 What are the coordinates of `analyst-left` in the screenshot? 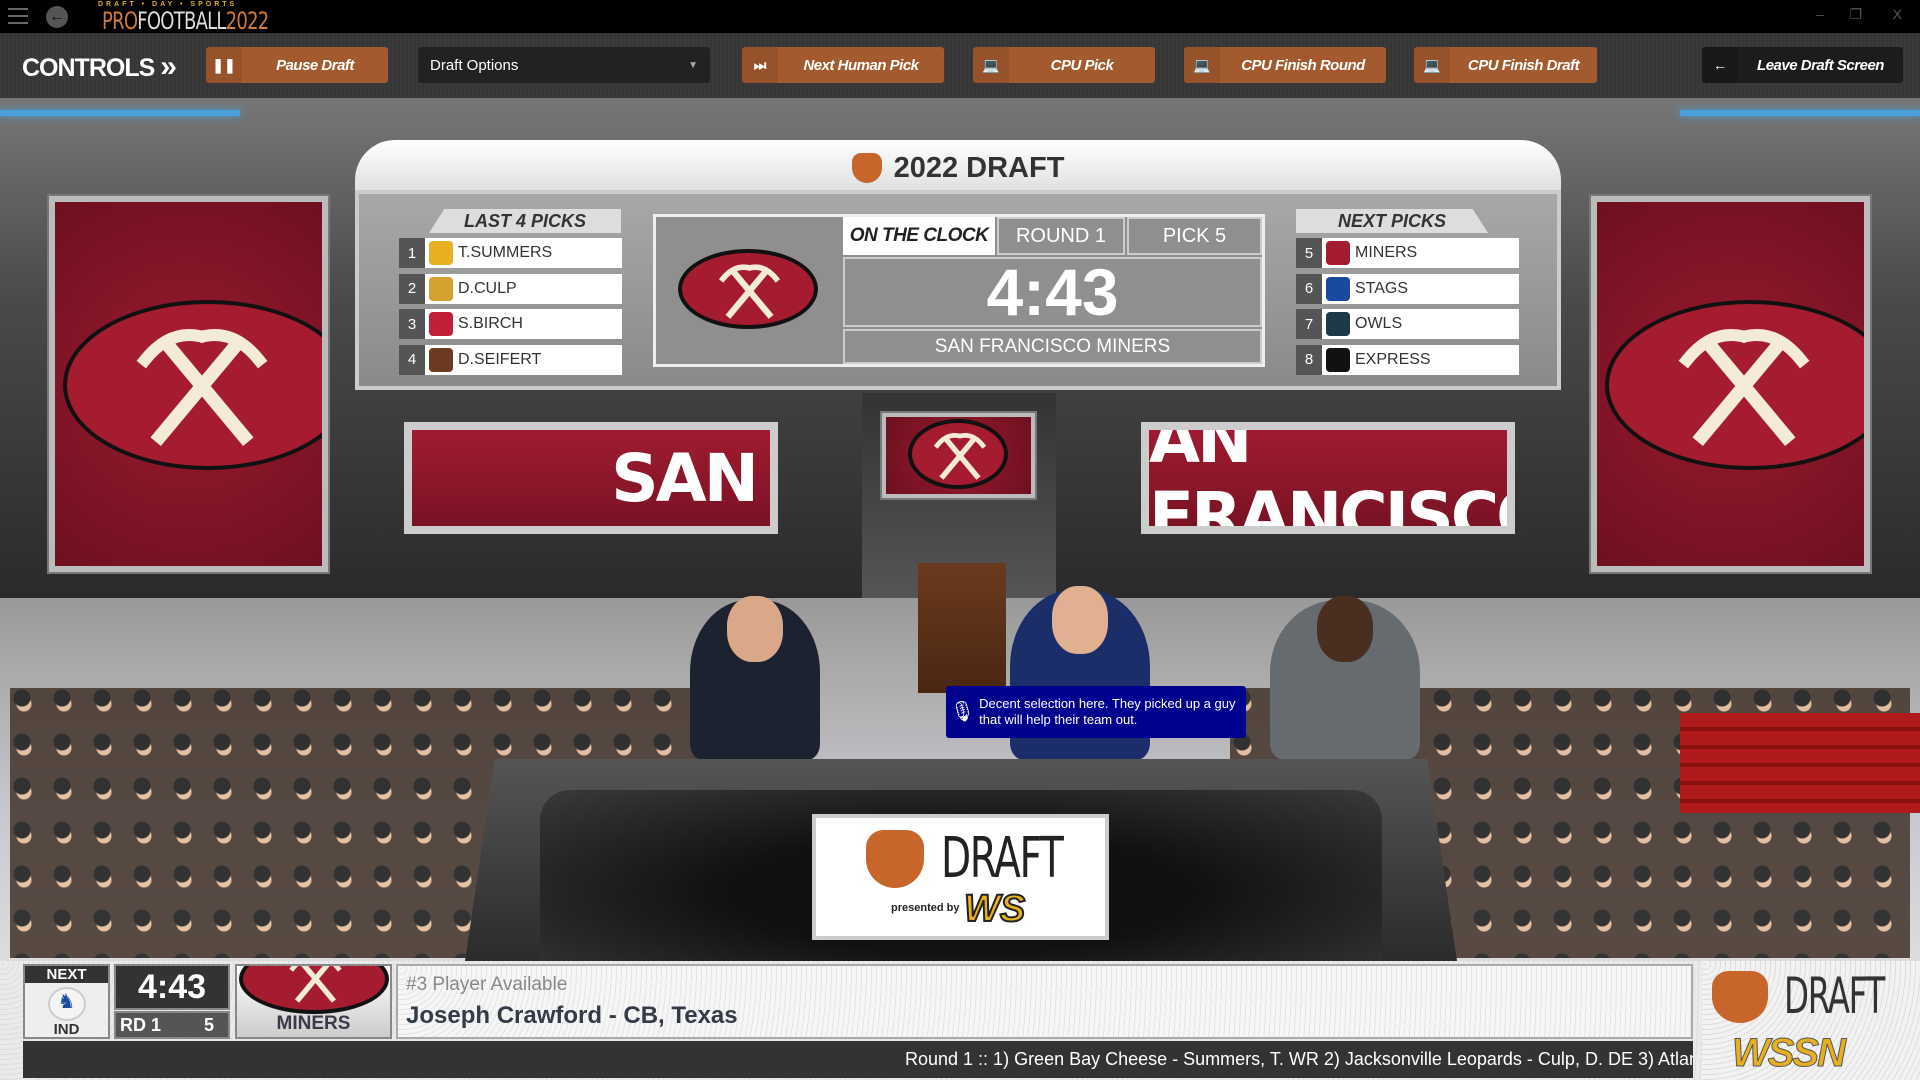 It's located at (755, 678).